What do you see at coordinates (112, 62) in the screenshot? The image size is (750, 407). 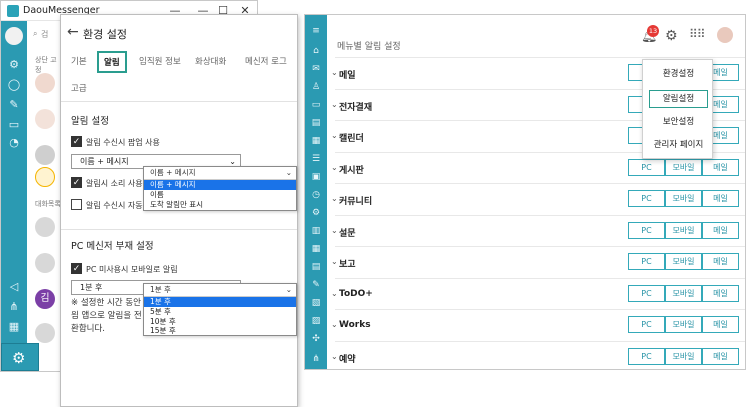 I see `tab-alert: 알림` at bounding box center [112, 62].